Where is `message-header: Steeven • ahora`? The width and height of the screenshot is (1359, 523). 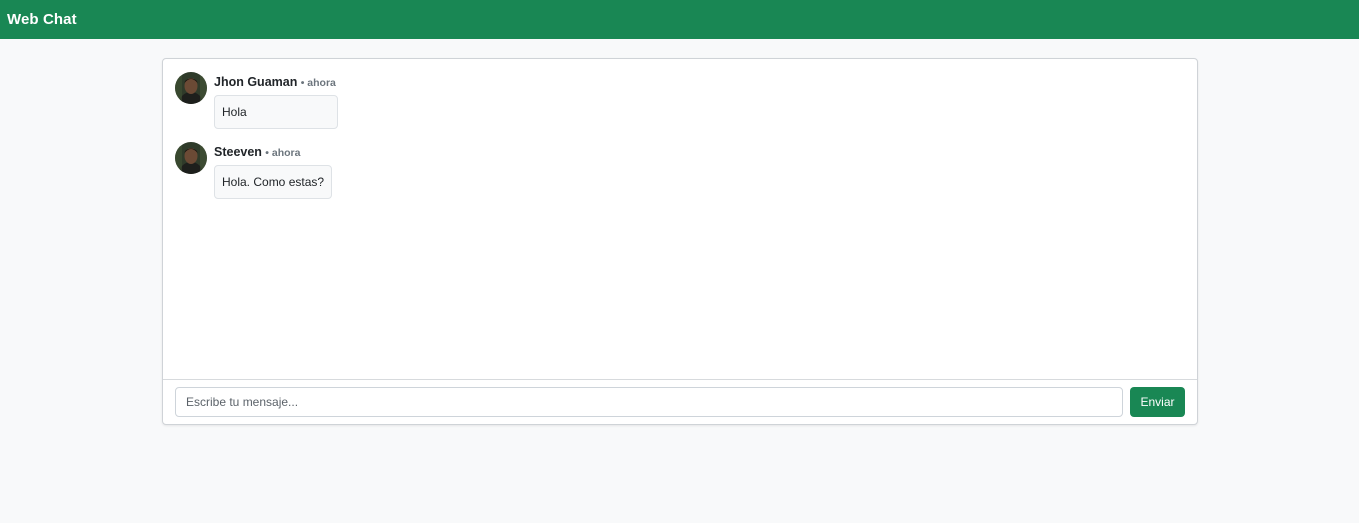 message-header: Steeven • ahora is located at coordinates (273, 152).